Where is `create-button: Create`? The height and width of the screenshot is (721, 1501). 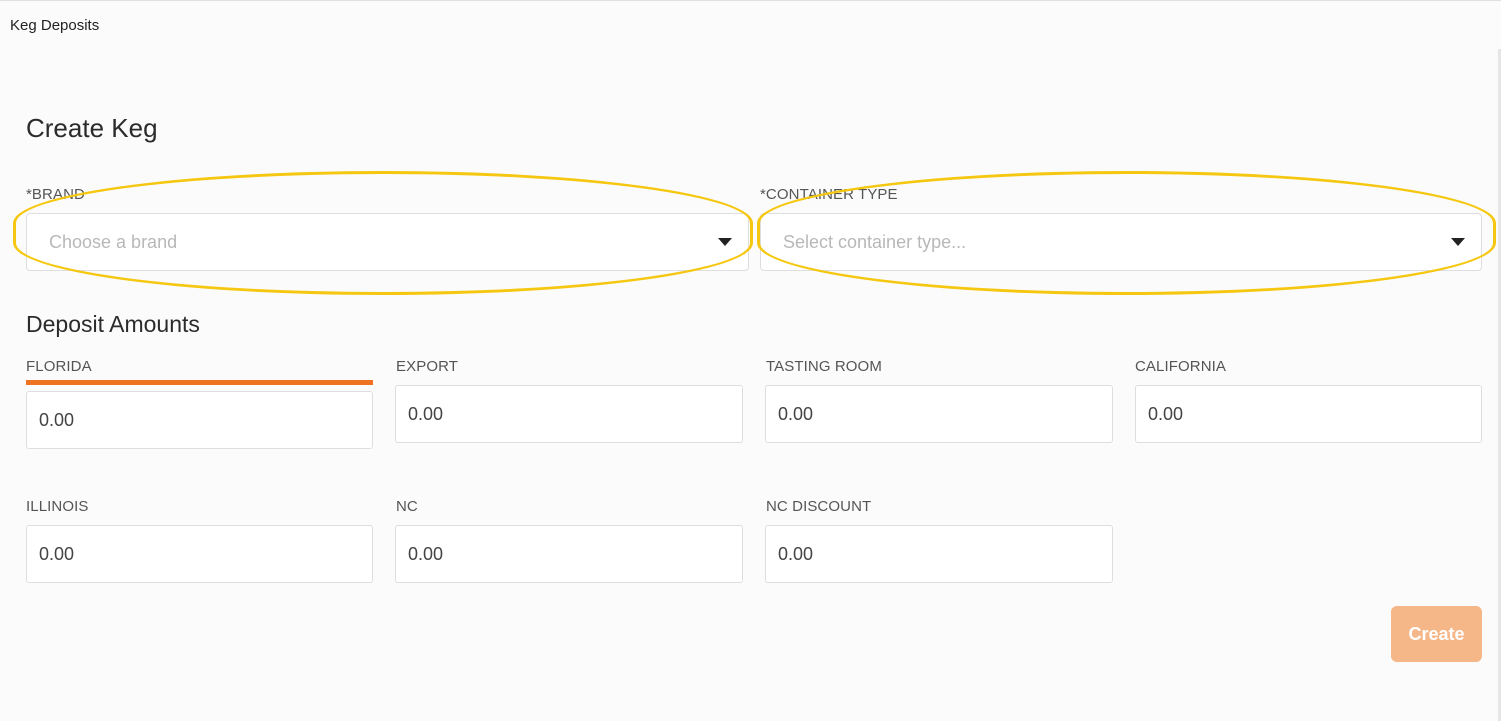 create-button: Create is located at coordinates (1436, 634).